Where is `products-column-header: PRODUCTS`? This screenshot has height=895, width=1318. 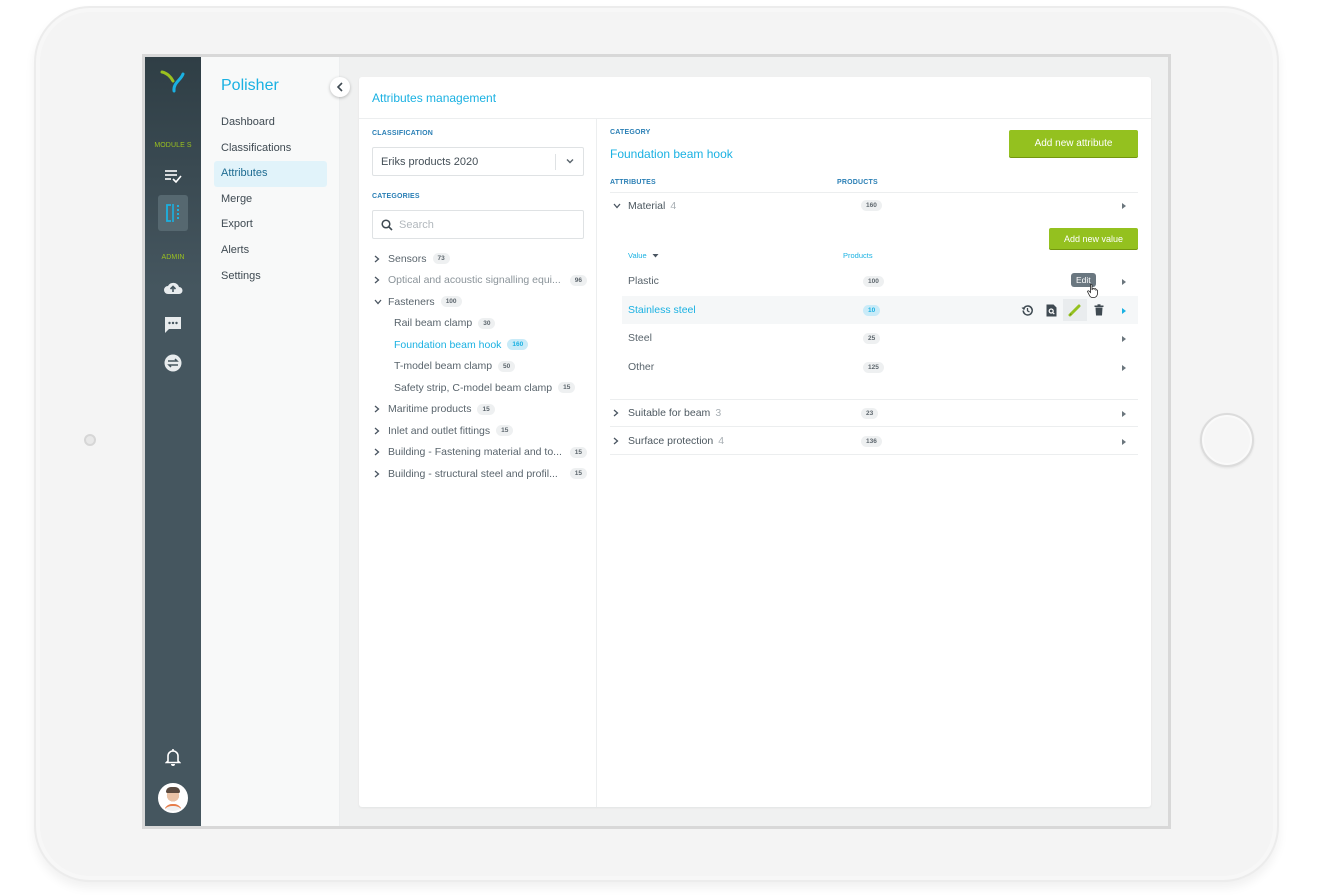
products-column-header: PRODUCTS is located at coordinates (857, 182).